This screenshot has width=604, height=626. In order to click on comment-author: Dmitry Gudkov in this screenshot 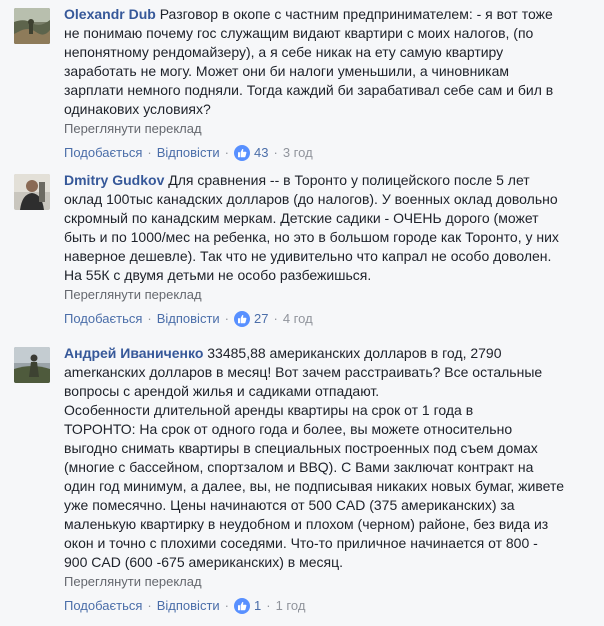, I will do `click(114, 180)`.